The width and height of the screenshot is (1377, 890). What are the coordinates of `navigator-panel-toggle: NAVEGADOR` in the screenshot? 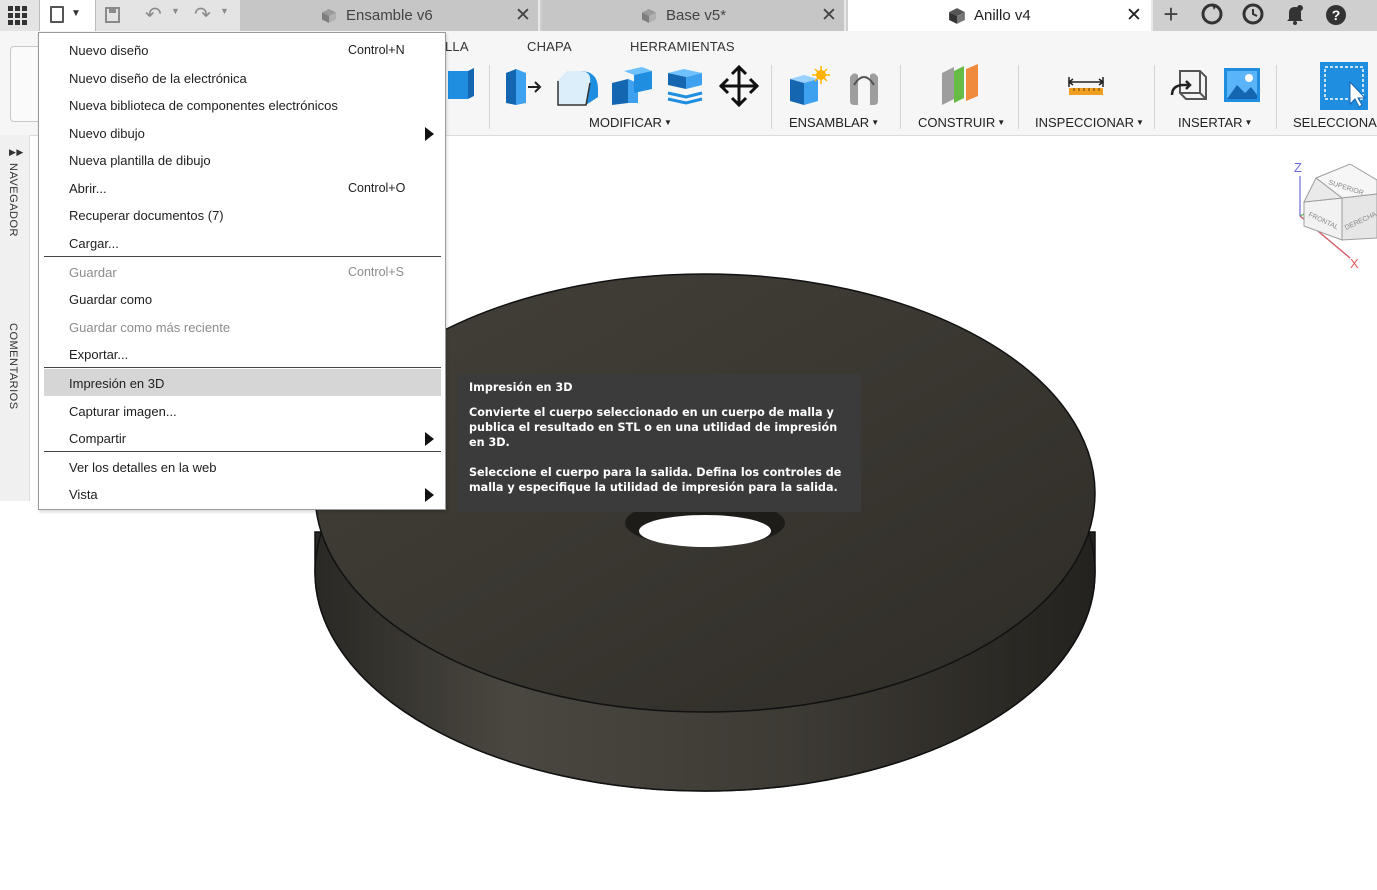 It's located at (13, 200).